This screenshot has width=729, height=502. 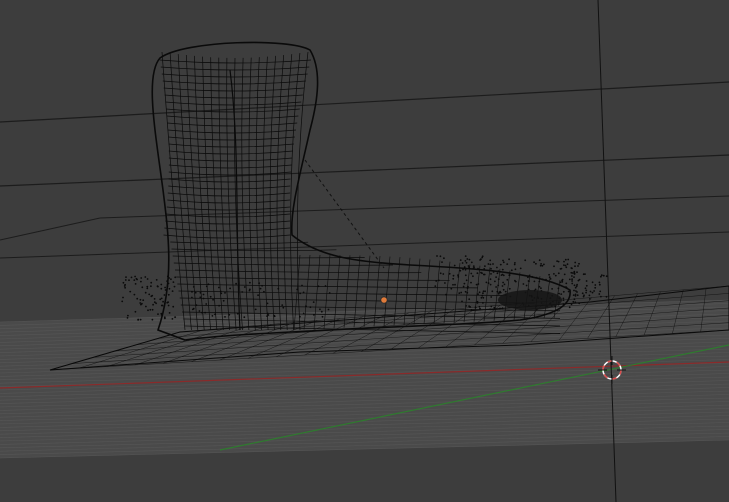 What do you see at coordinates (384, 300) in the screenshot?
I see `object-origin-icon` at bounding box center [384, 300].